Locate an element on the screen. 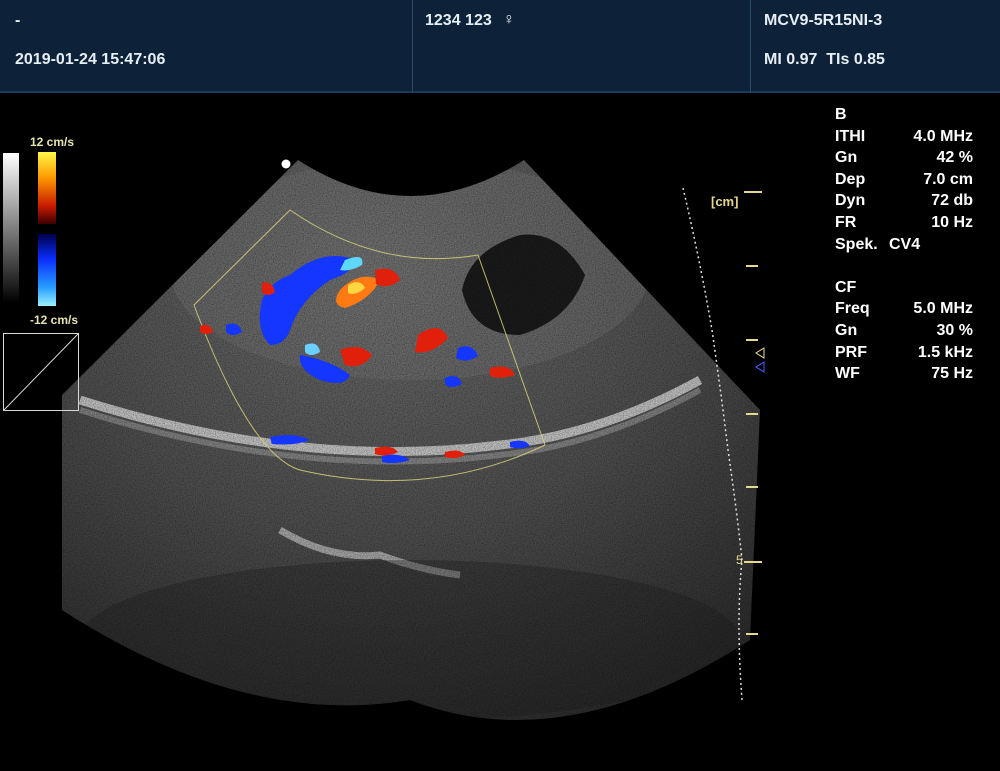 This screenshot has width=1000, height=771. param-value: 5.0 MHz is located at coordinates (943, 309).